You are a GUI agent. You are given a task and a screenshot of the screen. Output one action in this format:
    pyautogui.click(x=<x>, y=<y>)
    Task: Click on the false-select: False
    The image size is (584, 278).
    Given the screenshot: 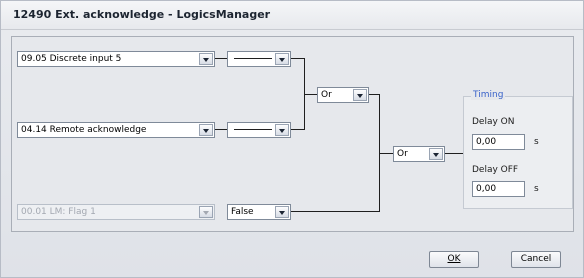 What is the action you would take?
    pyautogui.click(x=259, y=212)
    